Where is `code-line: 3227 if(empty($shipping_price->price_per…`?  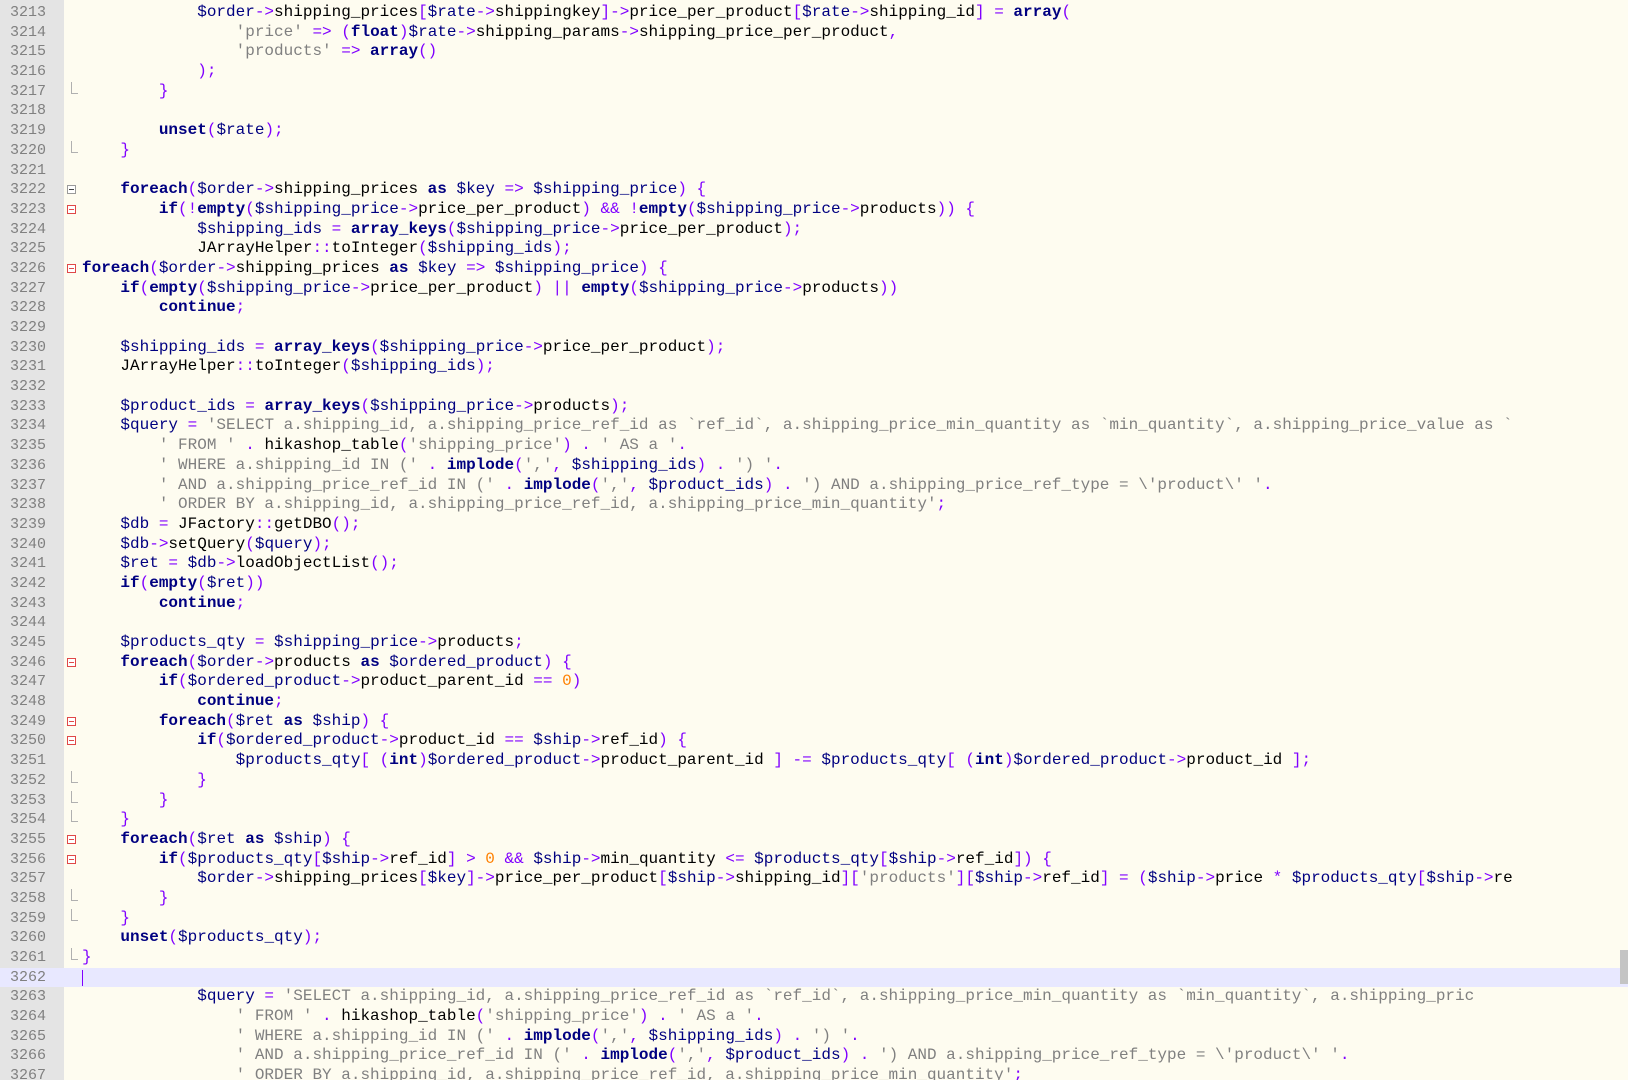
code-line: 3227 if(empty($shipping_price->price_per… is located at coordinates (814, 289).